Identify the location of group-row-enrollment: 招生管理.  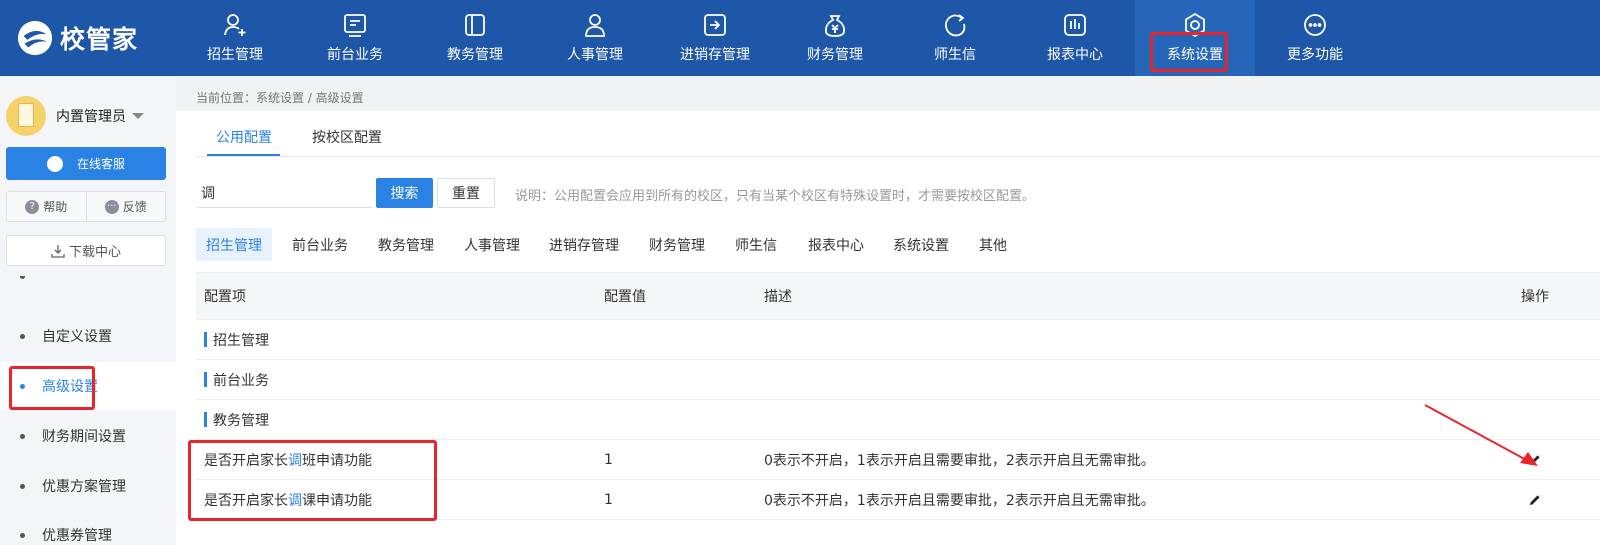
(898, 340).